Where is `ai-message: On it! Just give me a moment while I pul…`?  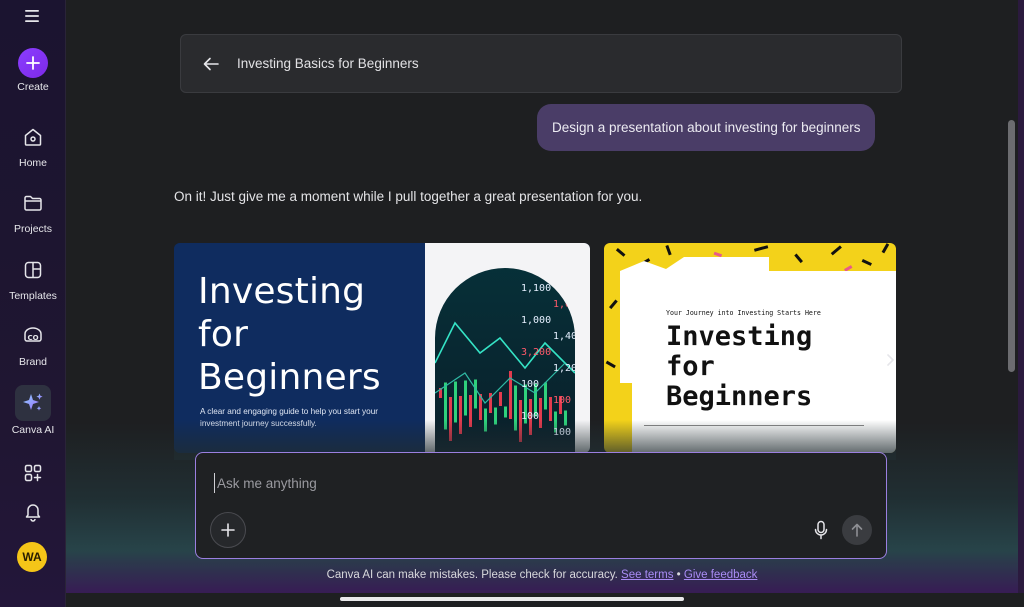
ai-message: On it! Just give me a moment while I pul… is located at coordinates (408, 196).